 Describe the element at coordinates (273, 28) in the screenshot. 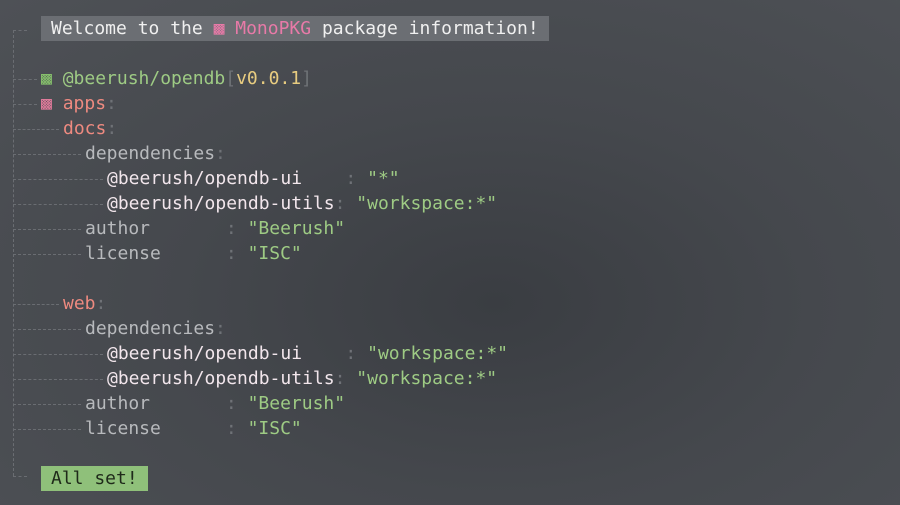

I see `brand-name: MonoPKG` at that location.